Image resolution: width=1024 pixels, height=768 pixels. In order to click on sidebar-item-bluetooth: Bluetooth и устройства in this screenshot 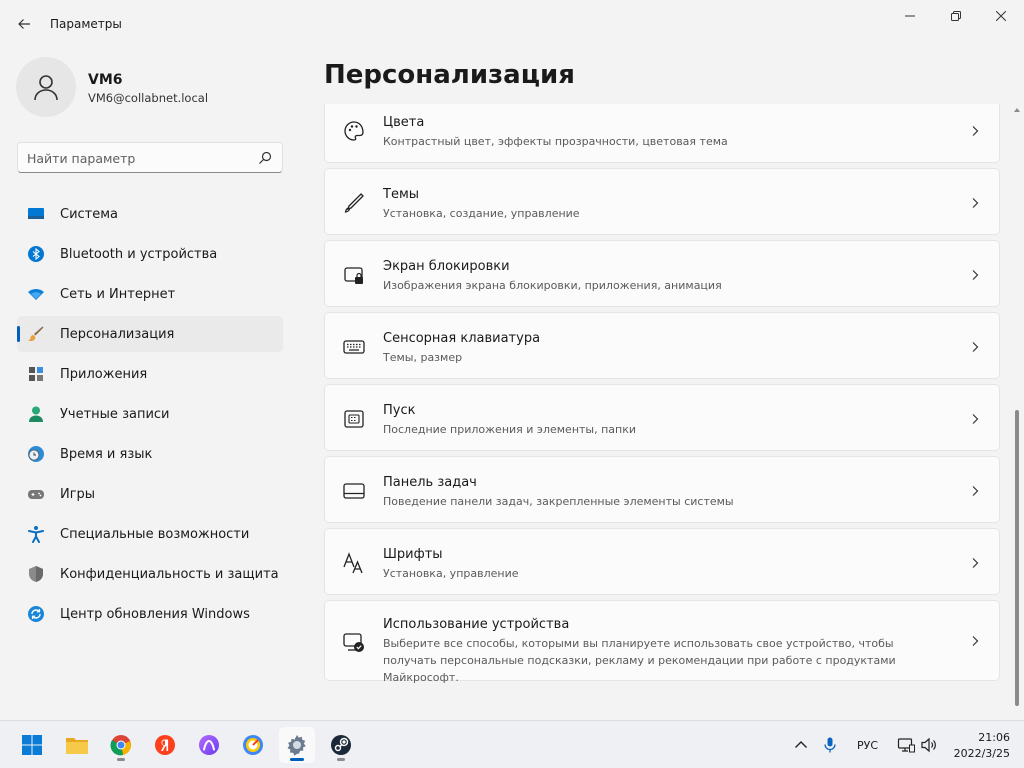, I will do `click(150, 254)`.